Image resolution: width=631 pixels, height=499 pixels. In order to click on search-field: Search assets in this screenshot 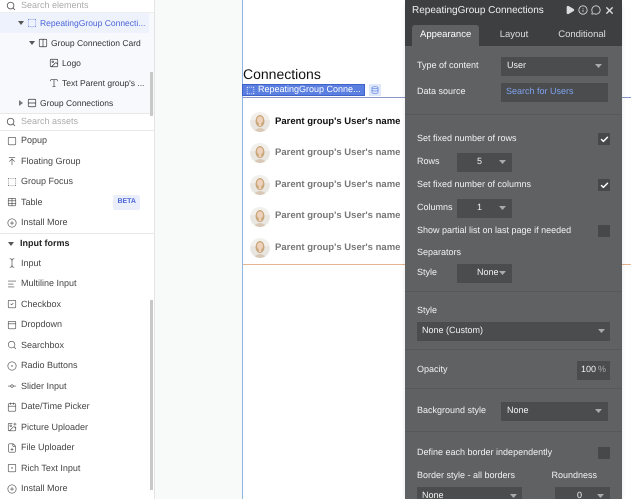, I will do `click(76, 122)`.